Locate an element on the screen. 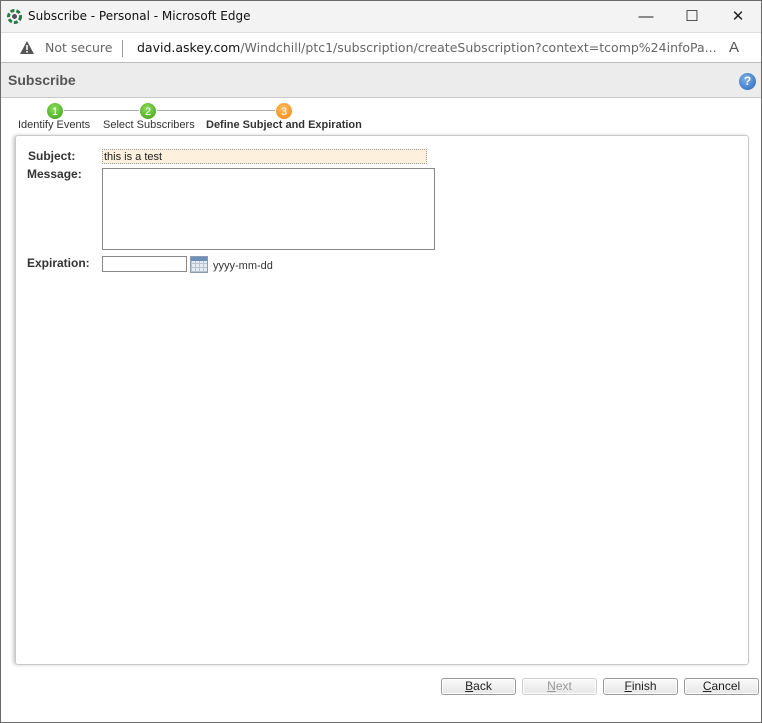  finish-button: Finish is located at coordinates (640, 686).